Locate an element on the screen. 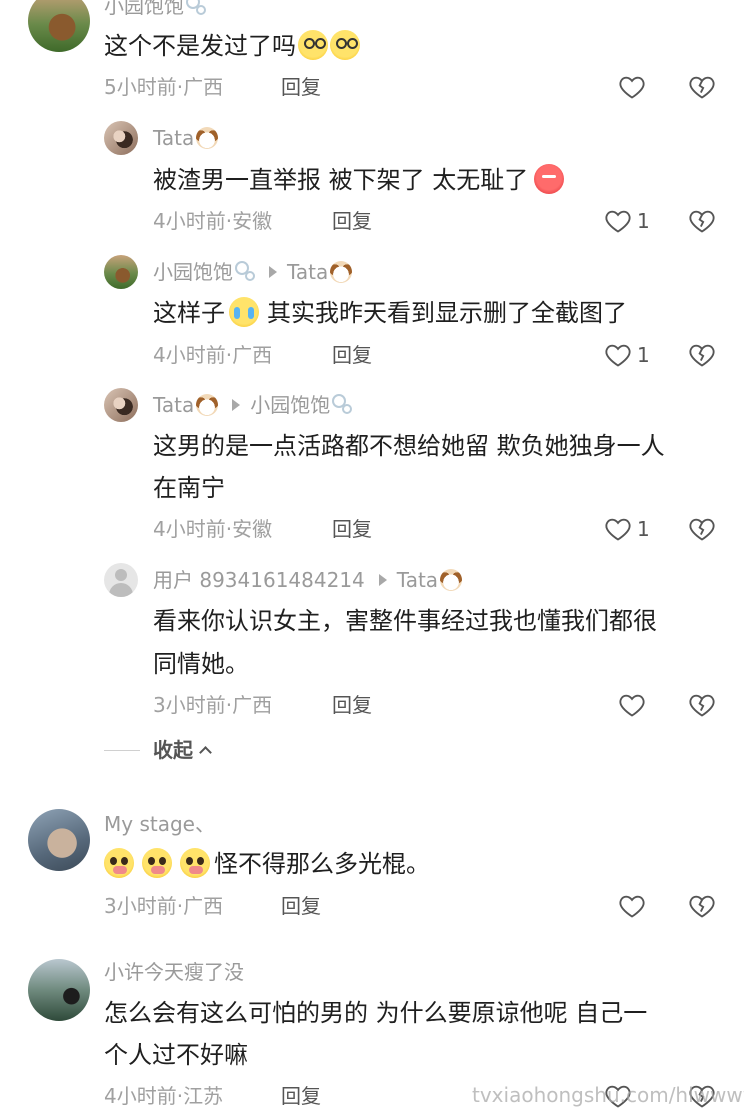  reply-to-name: 小园饱饱 is located at coordinates (290, 405).